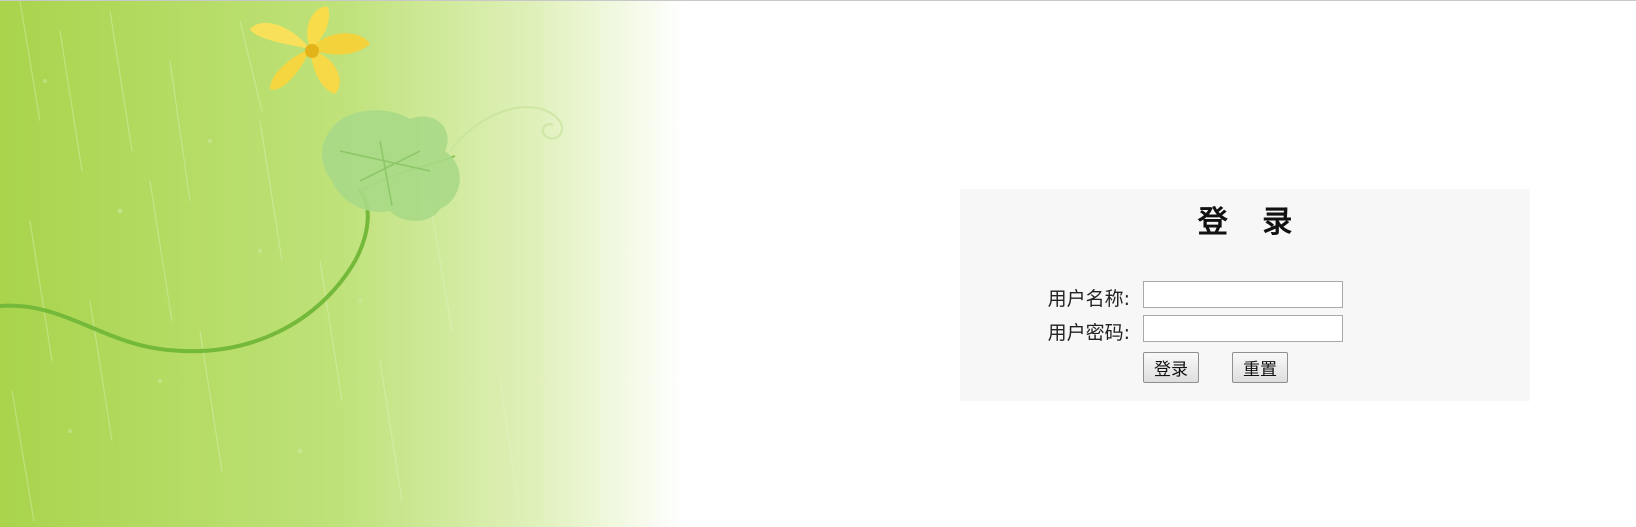 The image size is (1636, 527). What do you see at coordinates (1260, 367) in the screenshot?
I see `reset-button: 重置` at bounding box center [1260, 367].